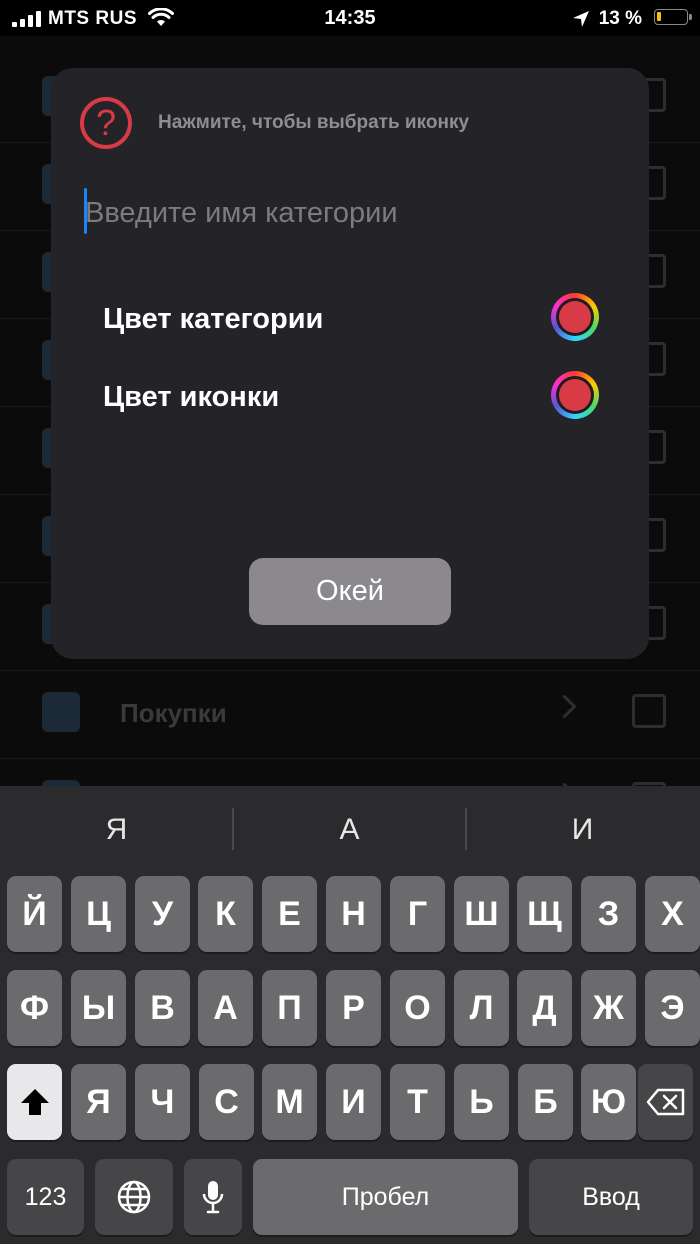  Describe the element at coordinates (173, 713) in the screenshot. I see `category-label: Покупки` at that location.